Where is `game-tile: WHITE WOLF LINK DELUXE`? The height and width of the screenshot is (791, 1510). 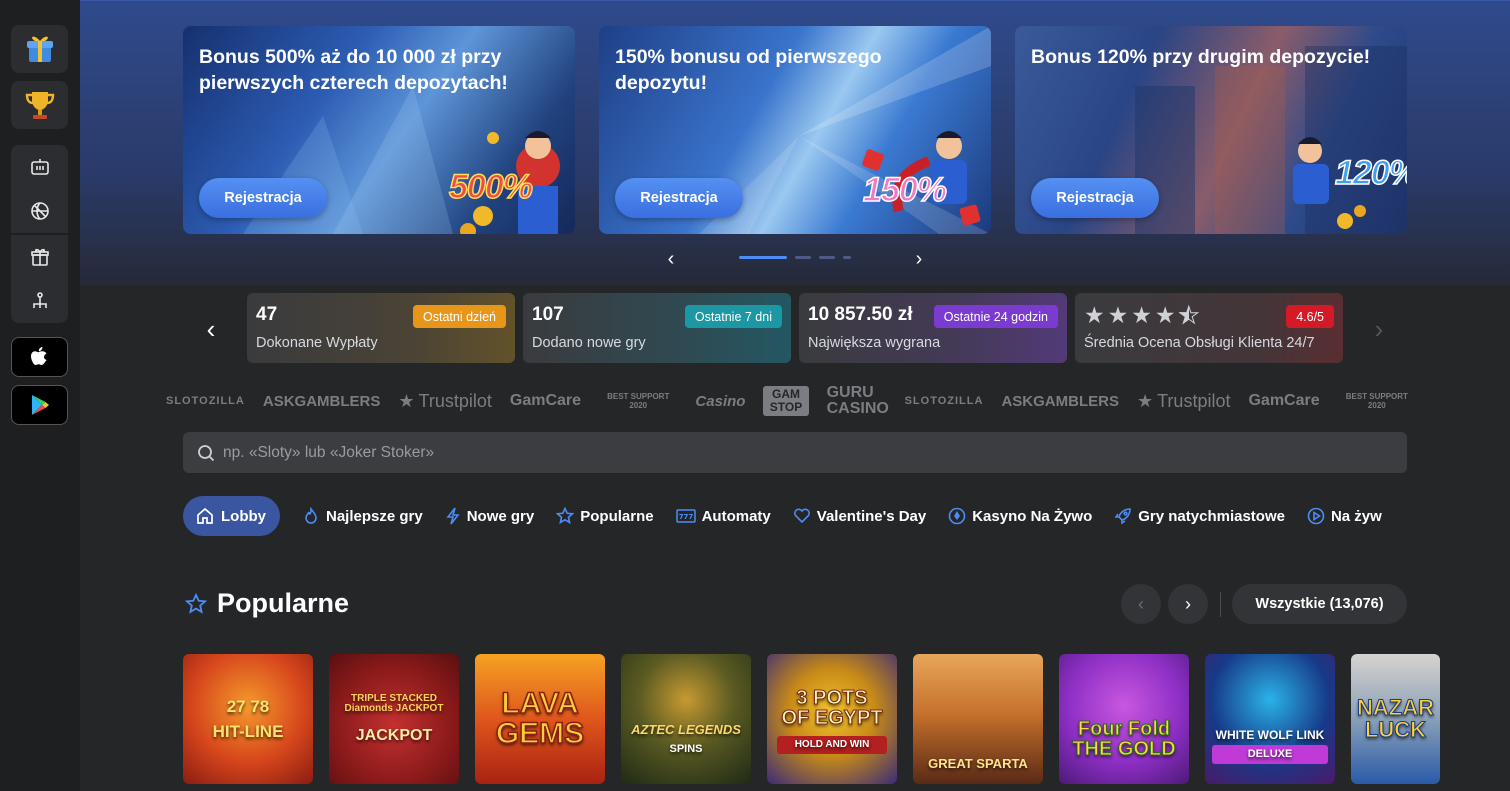
game-tile: WHITE WOLF LINK DELUXE is located at coordinates (1270, 719).